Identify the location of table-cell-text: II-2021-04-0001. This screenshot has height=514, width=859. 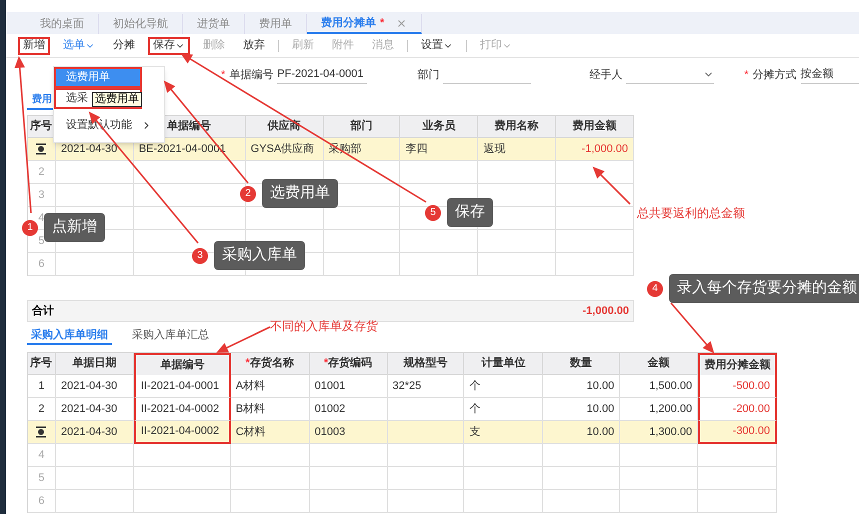
(180, 386).